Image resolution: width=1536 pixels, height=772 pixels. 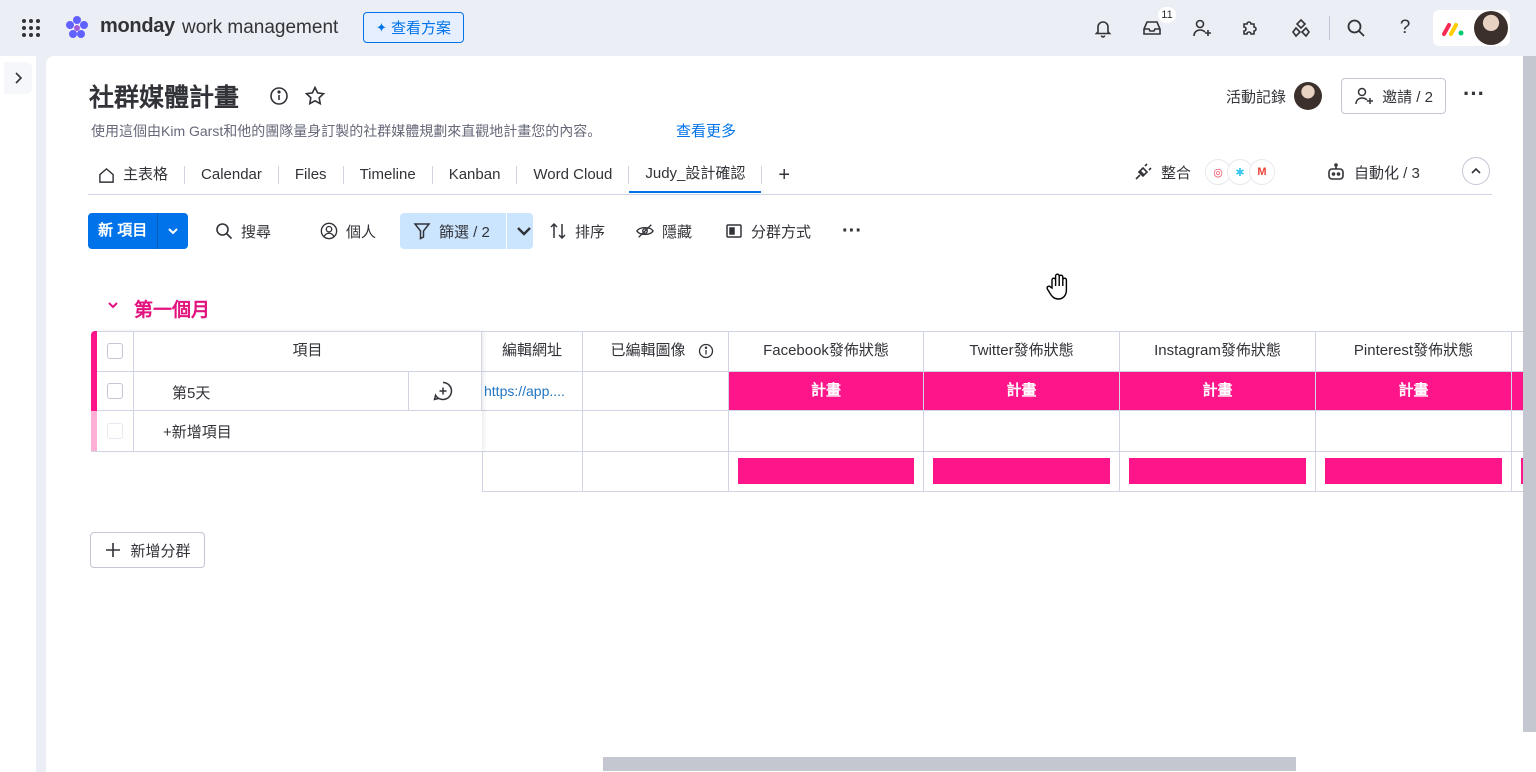 I want to click on column-header-twitter-status: Twitter發佈狀態, so click(x=1021, y=351).